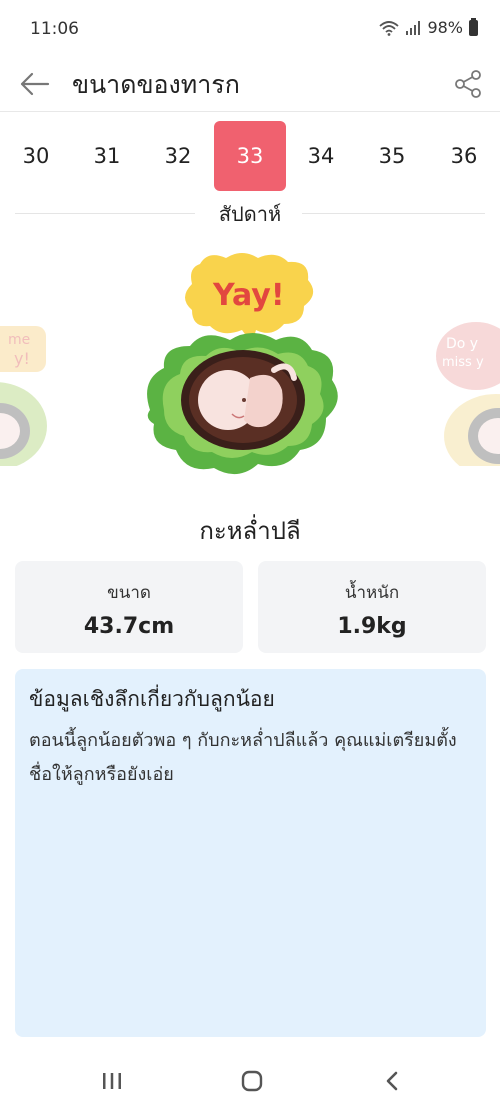 This screenshot has width=500, height=1111. What do you see at coordinates (129, 607) in the screenshot?
I see `size-card: ขนาด 43.7cm` at bounding box center [129, 607].